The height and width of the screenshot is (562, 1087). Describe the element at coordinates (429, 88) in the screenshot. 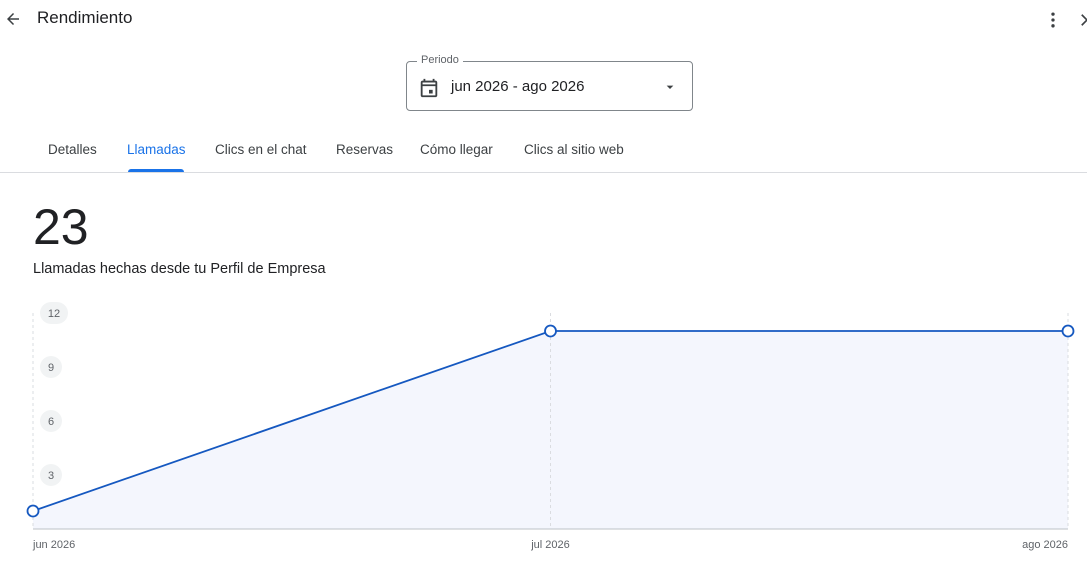

I see `calendar-icon` at that location.